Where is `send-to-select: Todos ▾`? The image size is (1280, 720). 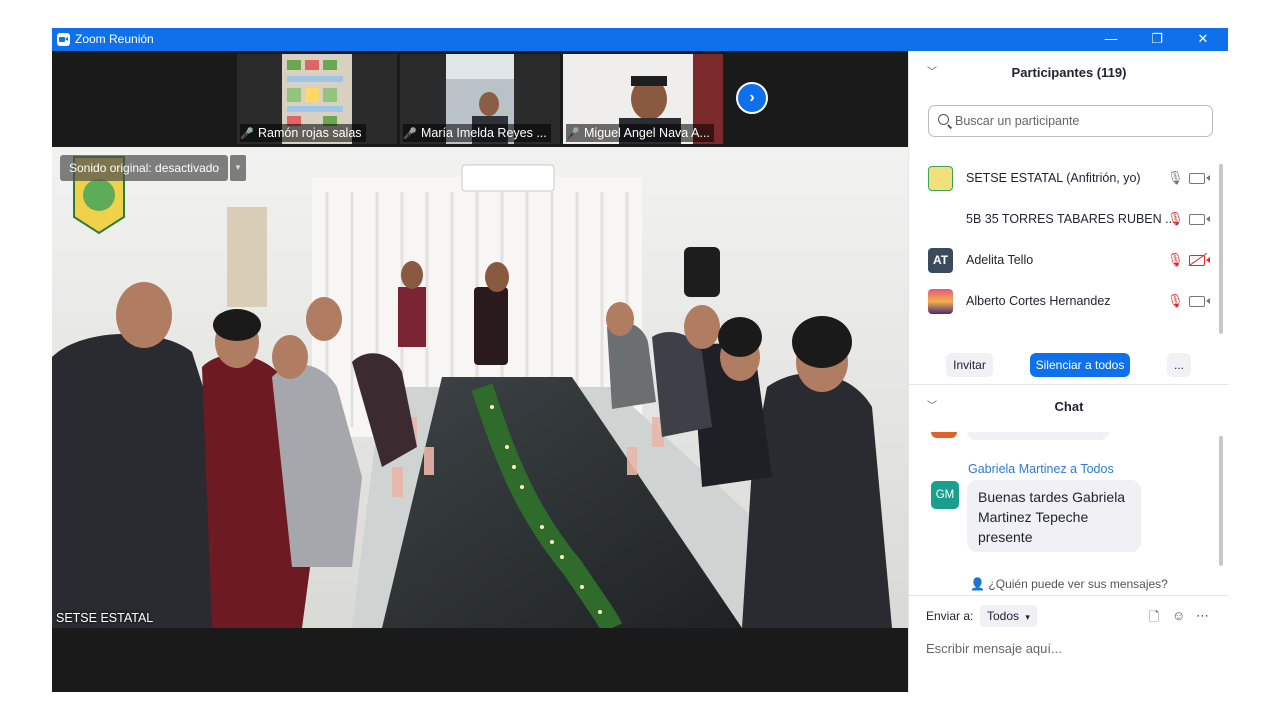 send-to-select: Todos ▾ is located at coordinates (1008, 616).